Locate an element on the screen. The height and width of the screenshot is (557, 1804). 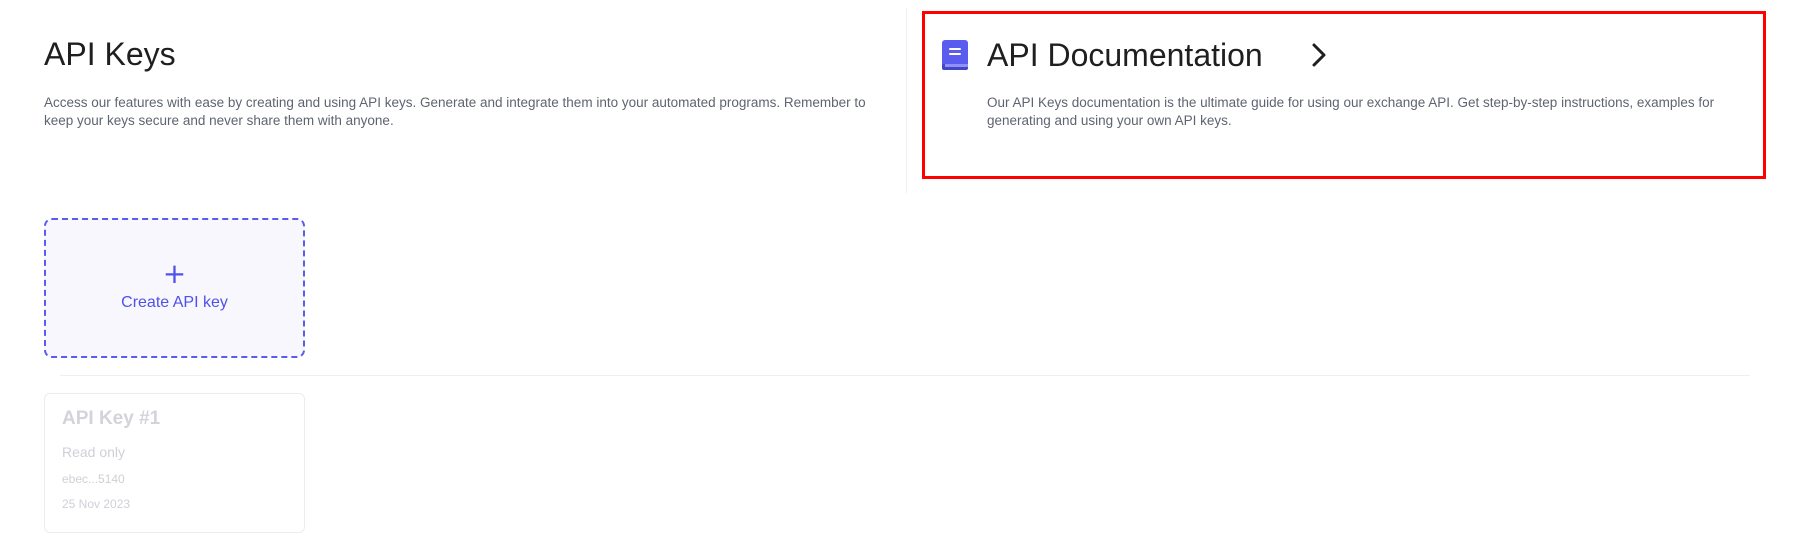
plus-icon: + is located at coordinates (174, 273).